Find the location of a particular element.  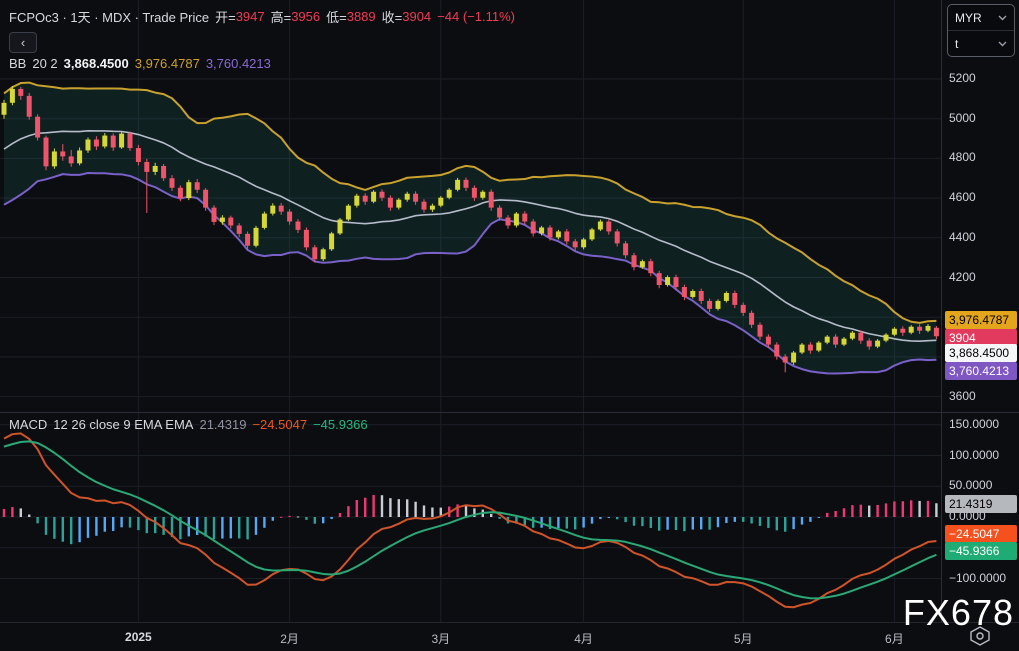

macd-tick-label: 100.0000 is located at coordinates (974, 454).